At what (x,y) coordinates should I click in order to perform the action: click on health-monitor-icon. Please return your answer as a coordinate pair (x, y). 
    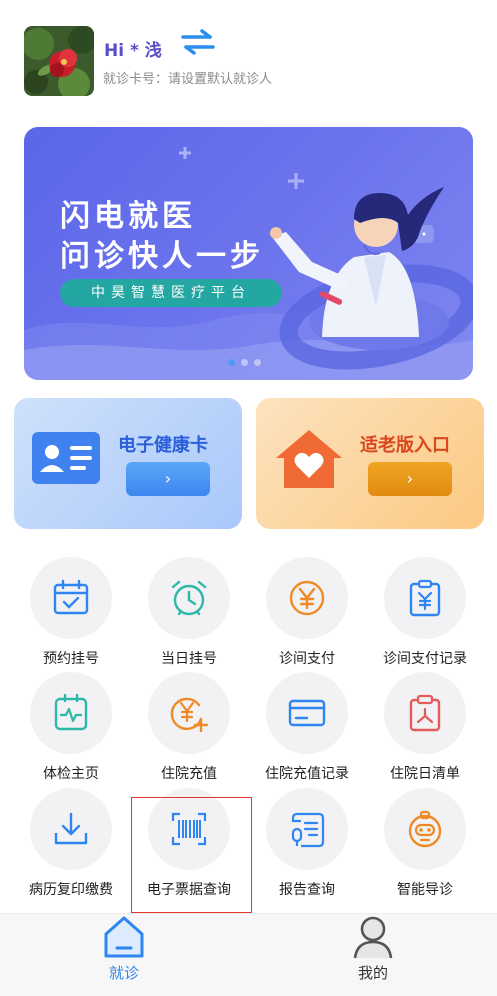
    Looking at the image, I should click on (71, 712).